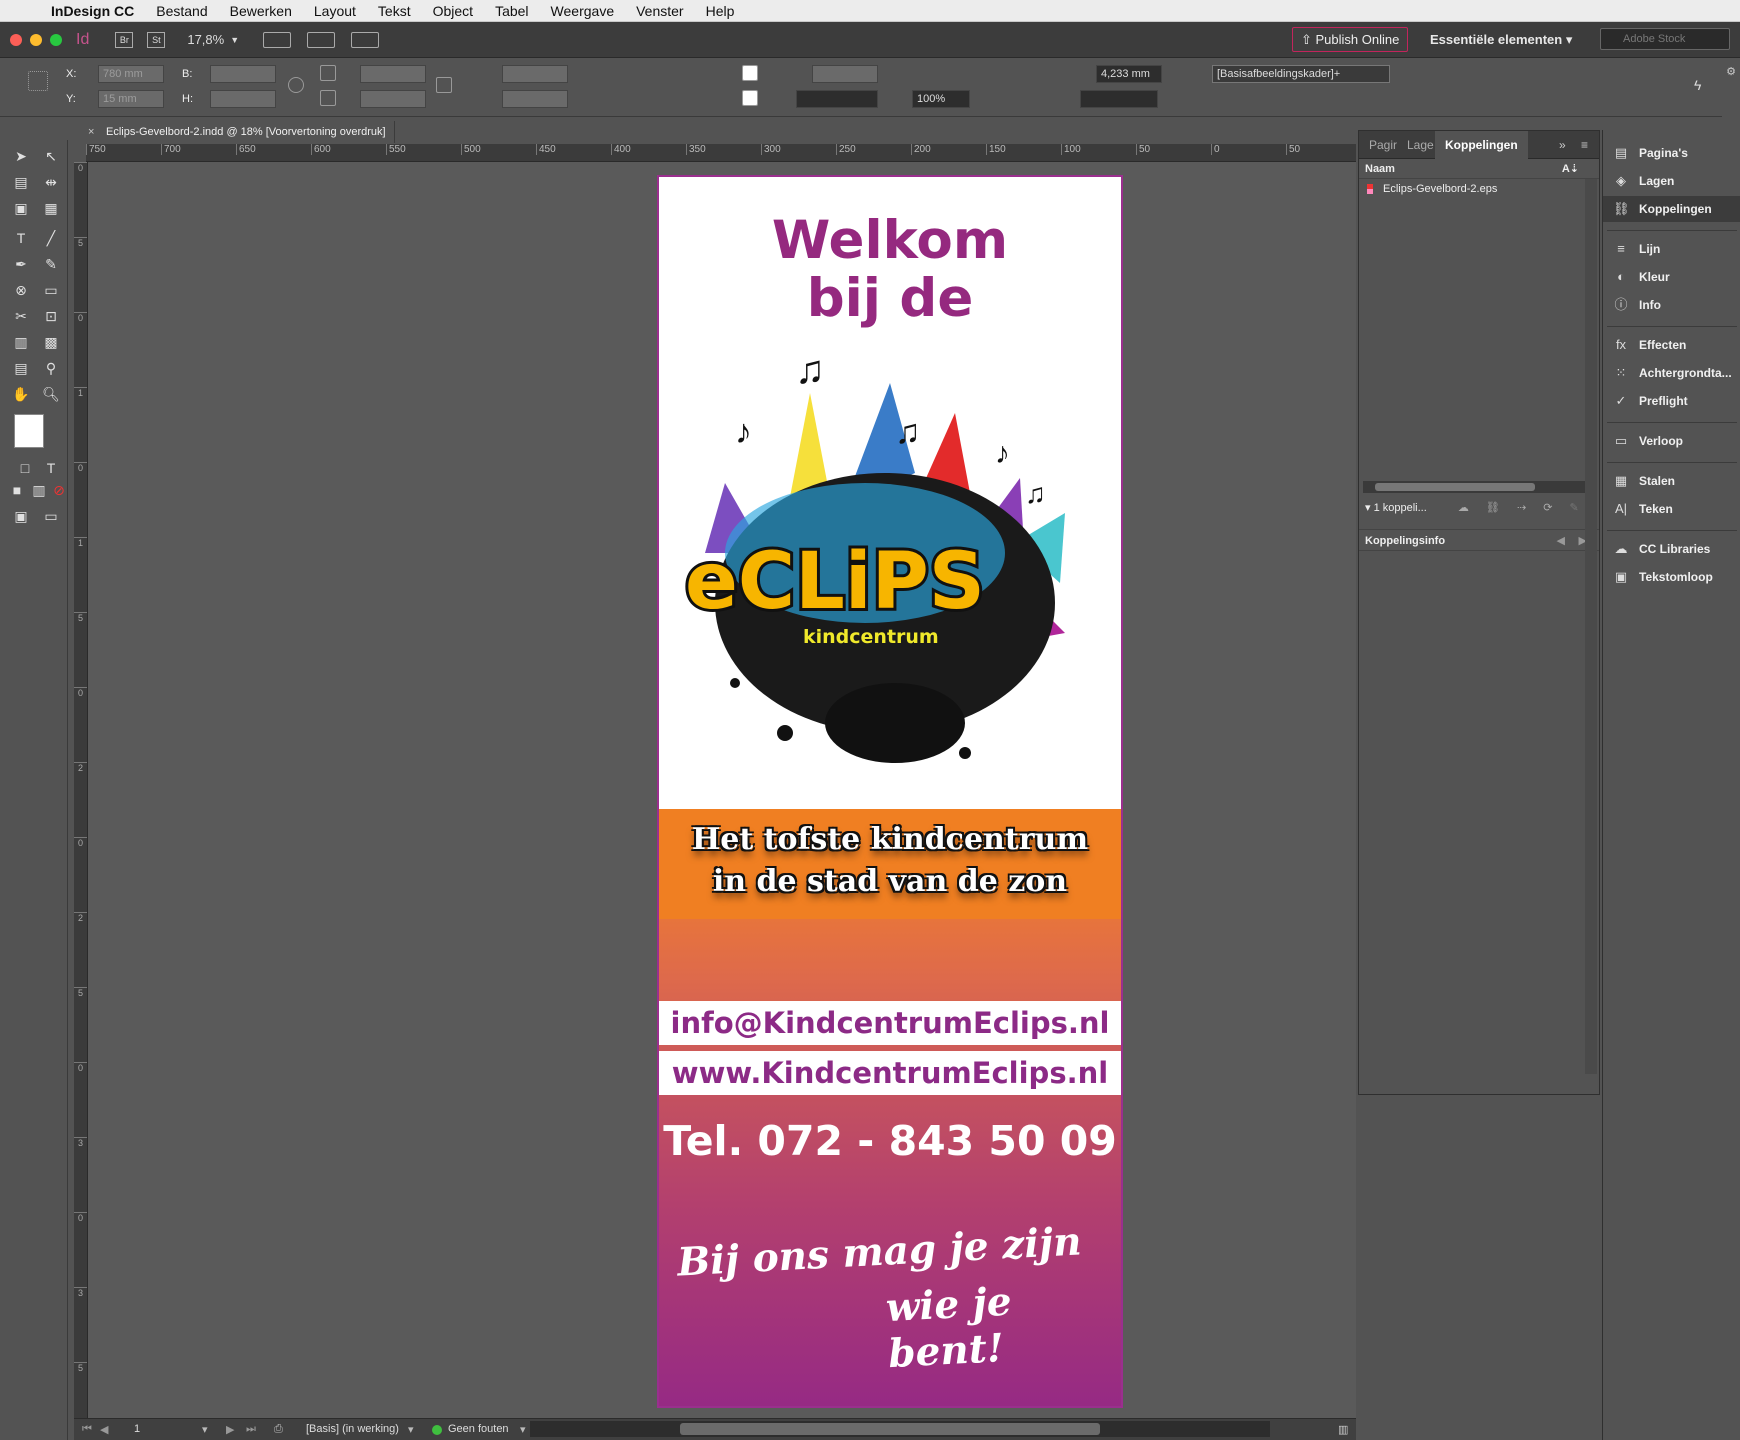  What do you see at coordinates (296, 85) in the screenshot?
I see `constrain-proportions-icon` at bounding box center [296, 85].